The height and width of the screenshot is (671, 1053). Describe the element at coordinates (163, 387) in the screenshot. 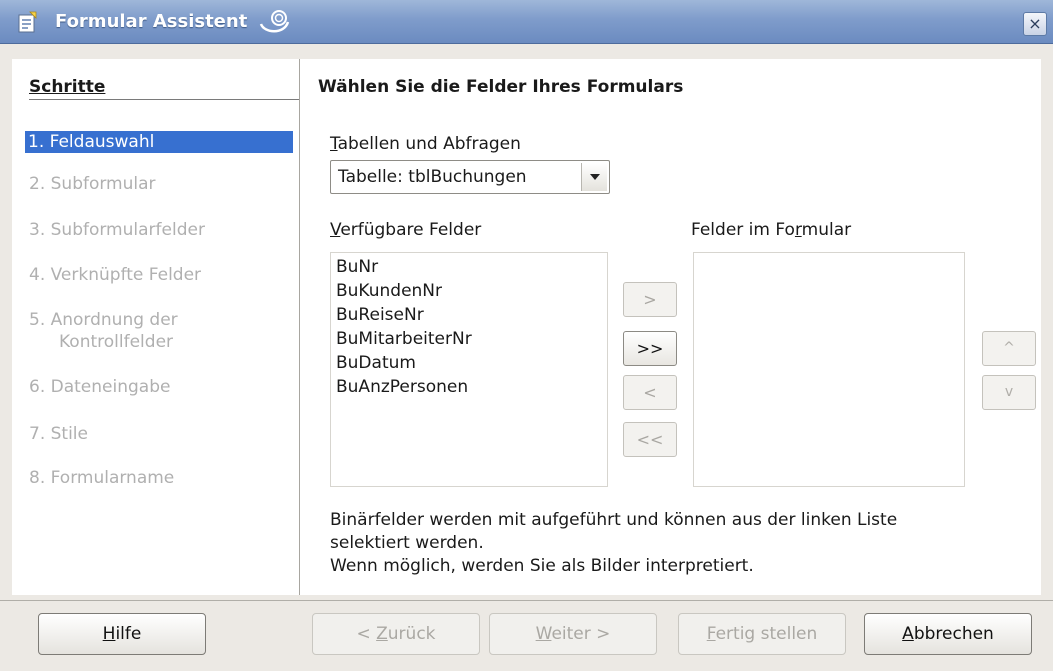

I see `step-data-entry: 6. Dateneingabe` at that location.